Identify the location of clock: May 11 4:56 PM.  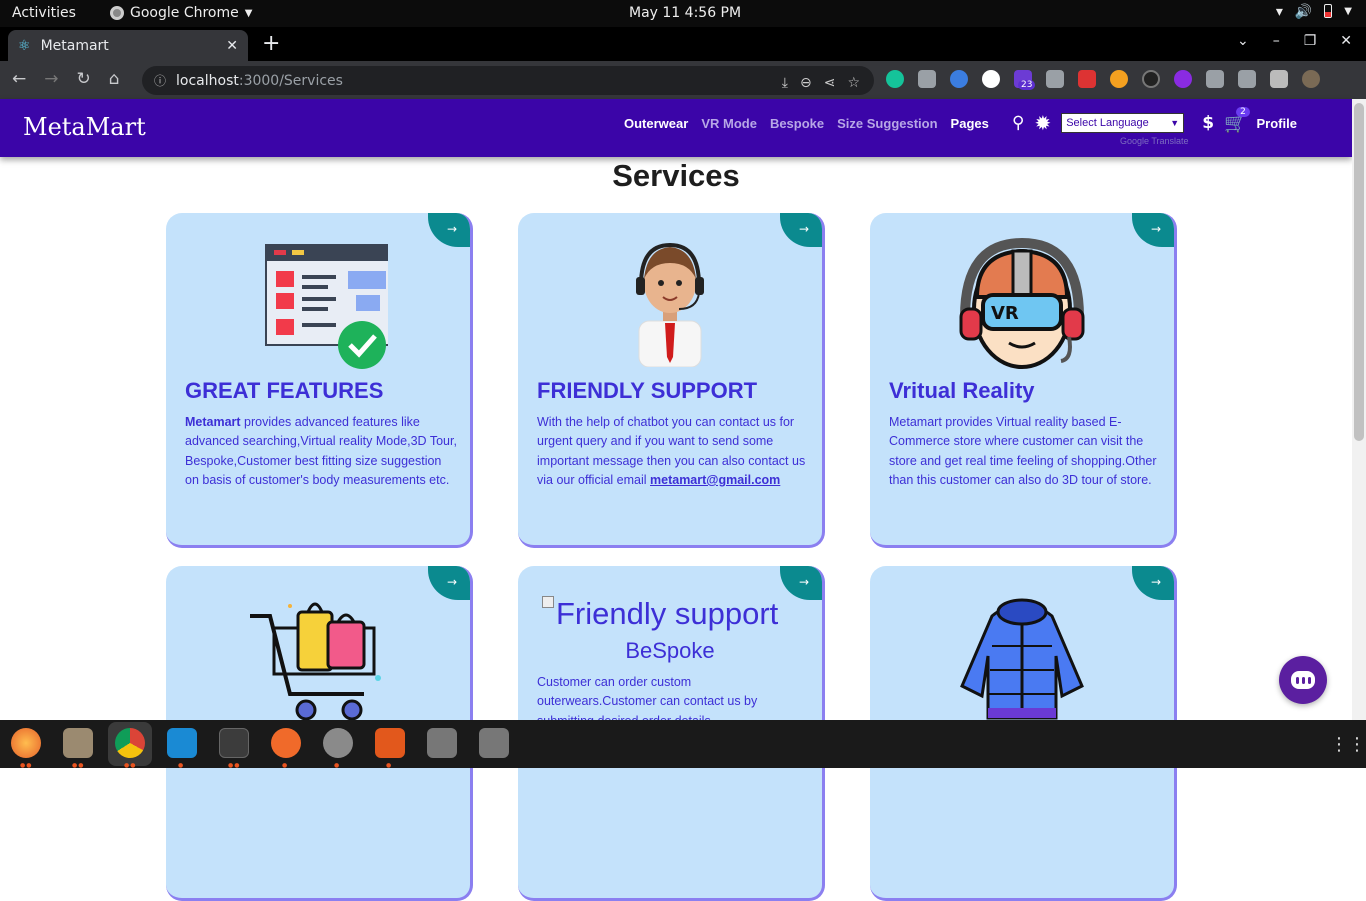
(685, 13).